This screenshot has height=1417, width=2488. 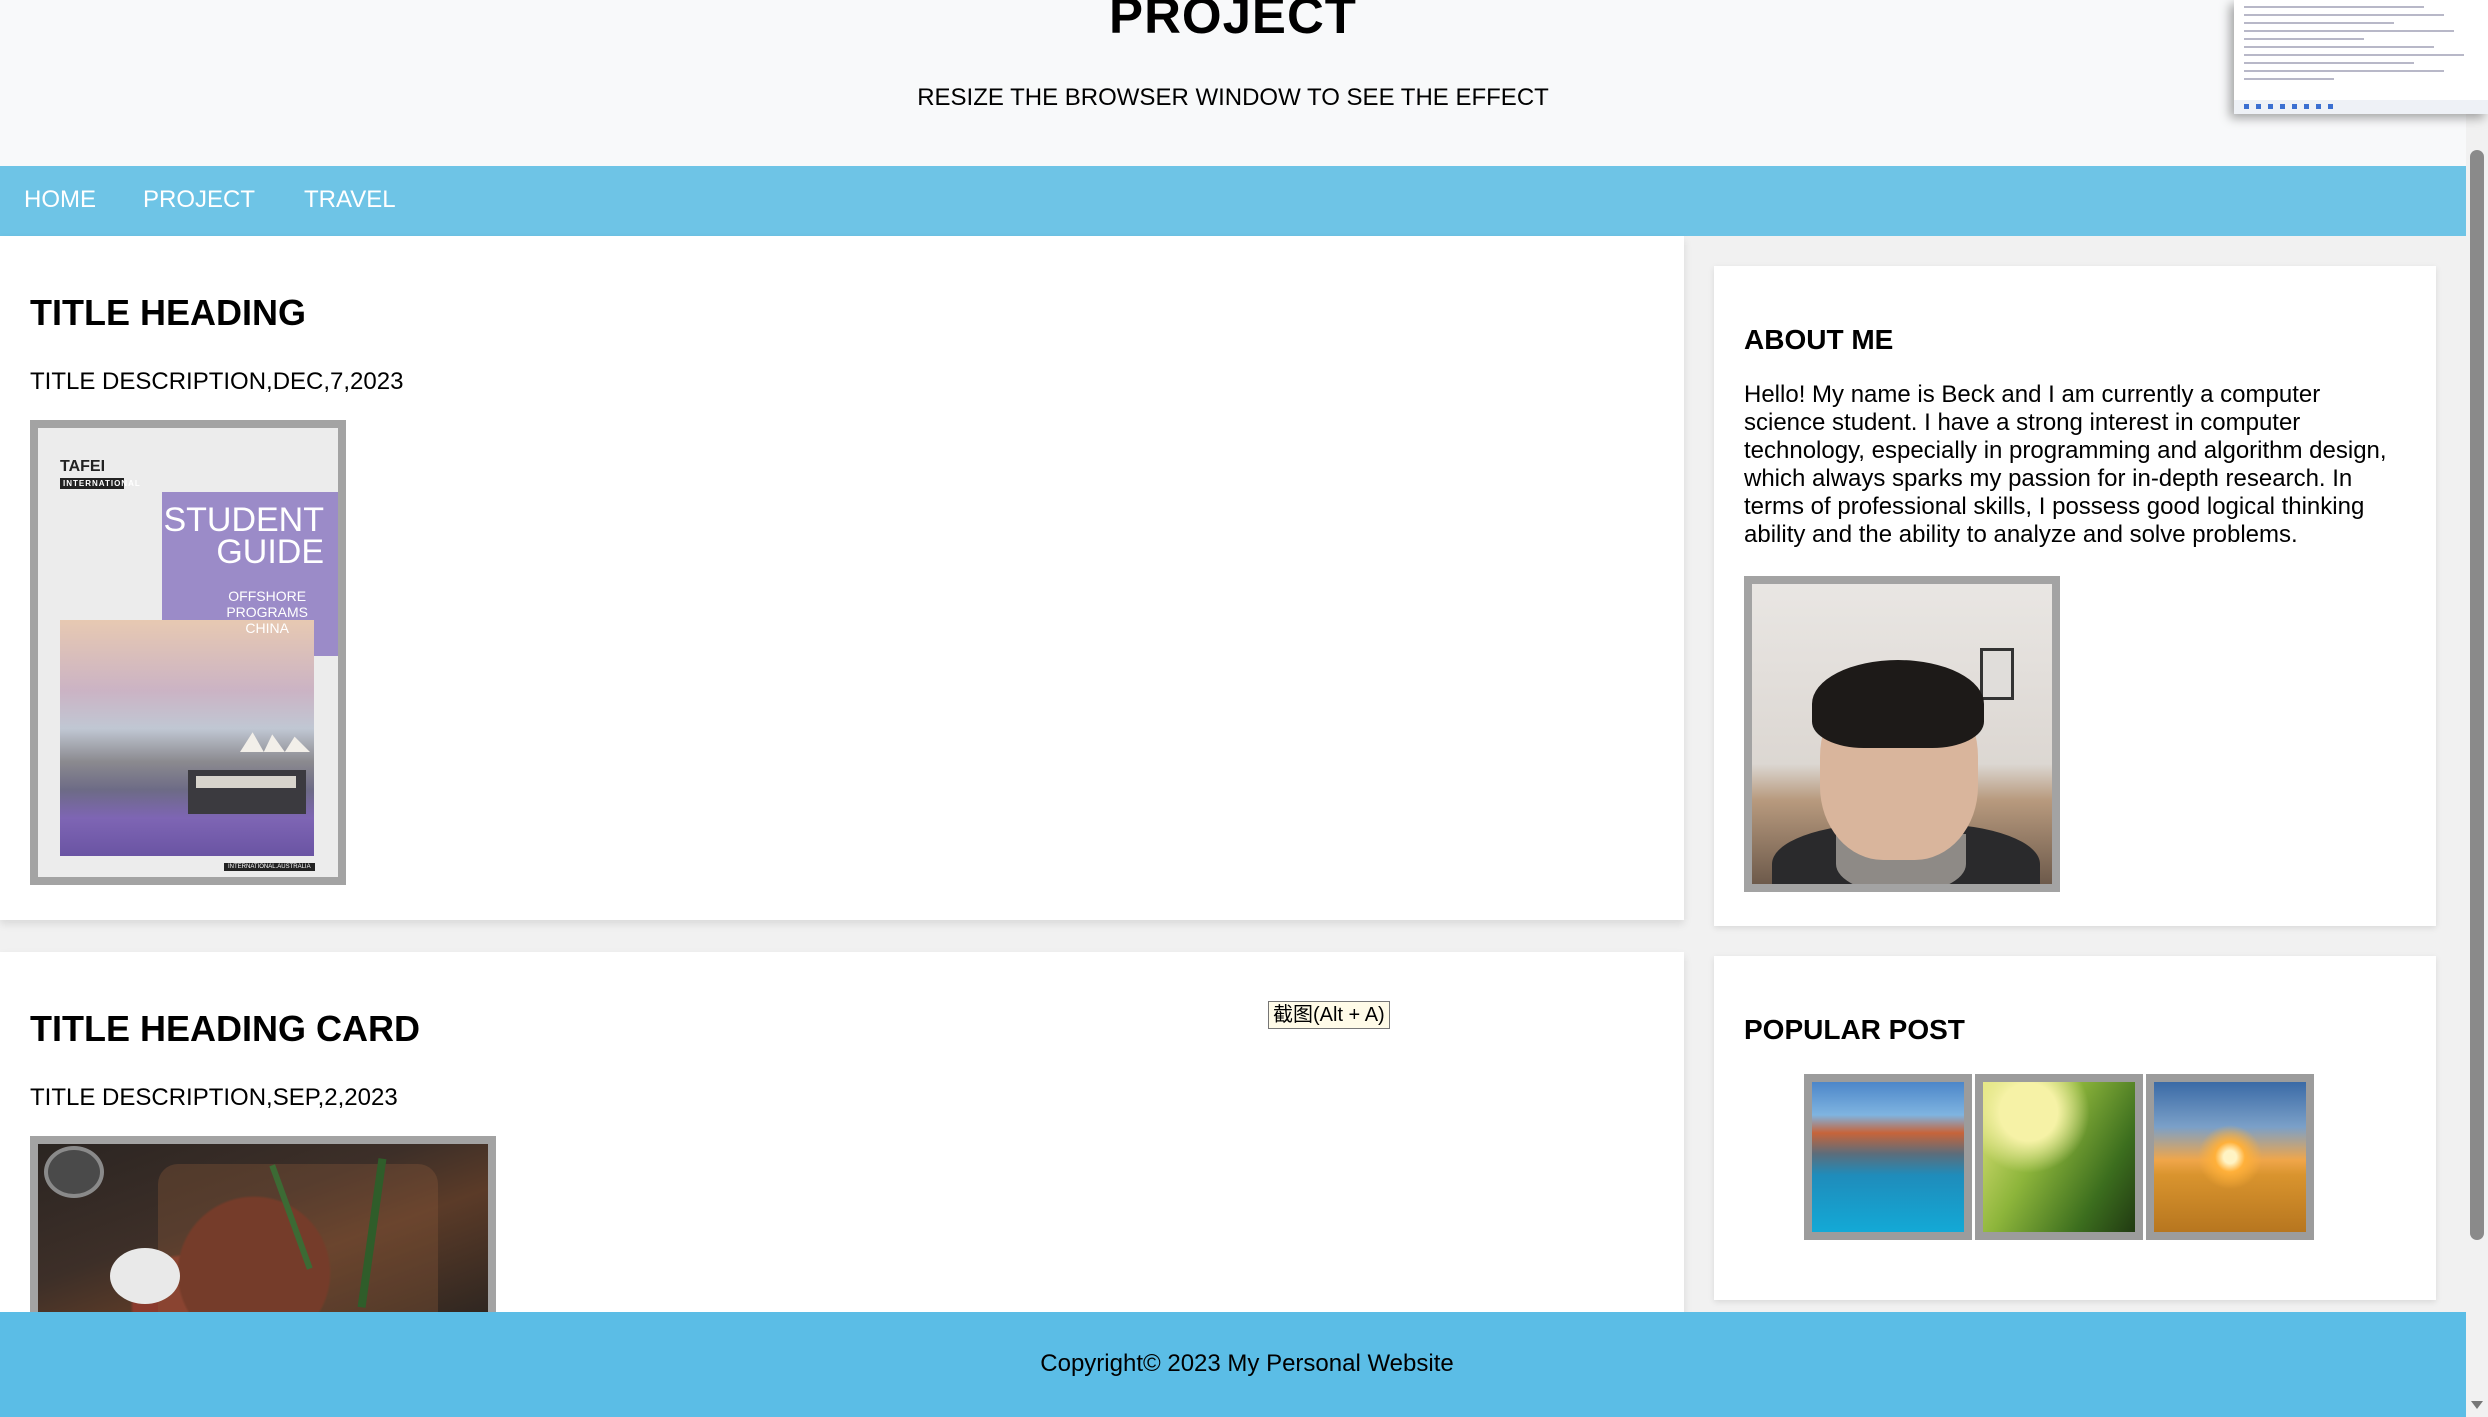 What do you see at coordinates (1329, 1015) in the screenshot?
I see `screenshot-tooltip: 截图(Alt + A)` at bounding box center [1329, 1015].